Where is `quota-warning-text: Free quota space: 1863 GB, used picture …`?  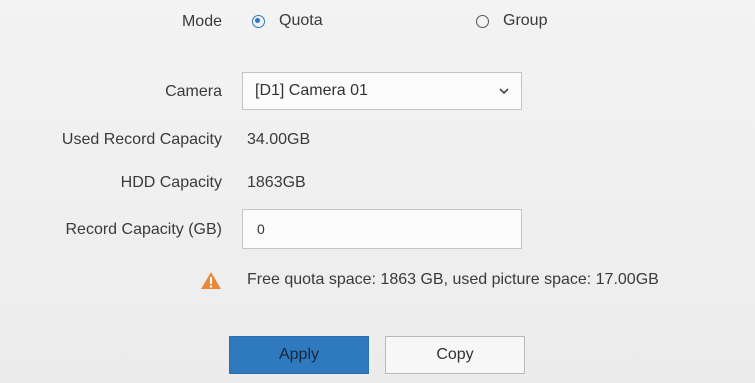 quota-warning-text: Free quota space: 1863 GB, used picture … is located at coordinates (453, 279).